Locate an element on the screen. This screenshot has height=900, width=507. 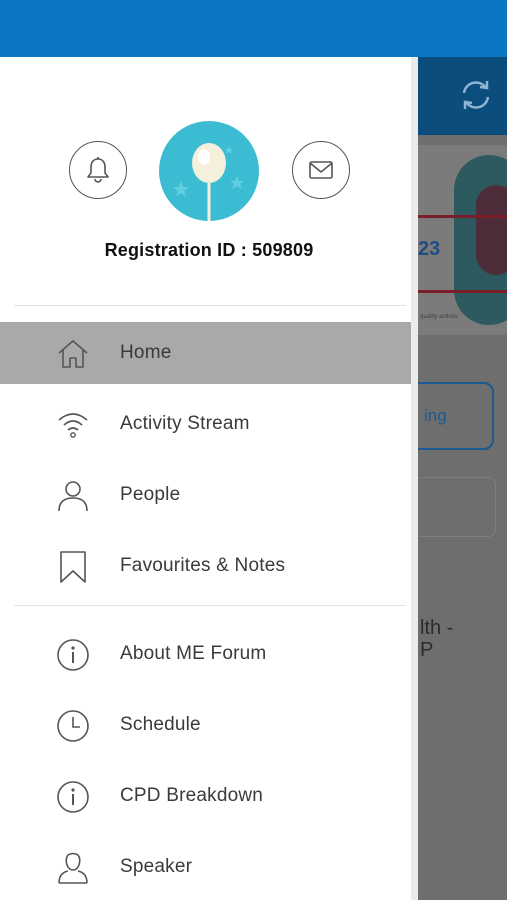
bookmark-icon is located at coordinates (73, 567).